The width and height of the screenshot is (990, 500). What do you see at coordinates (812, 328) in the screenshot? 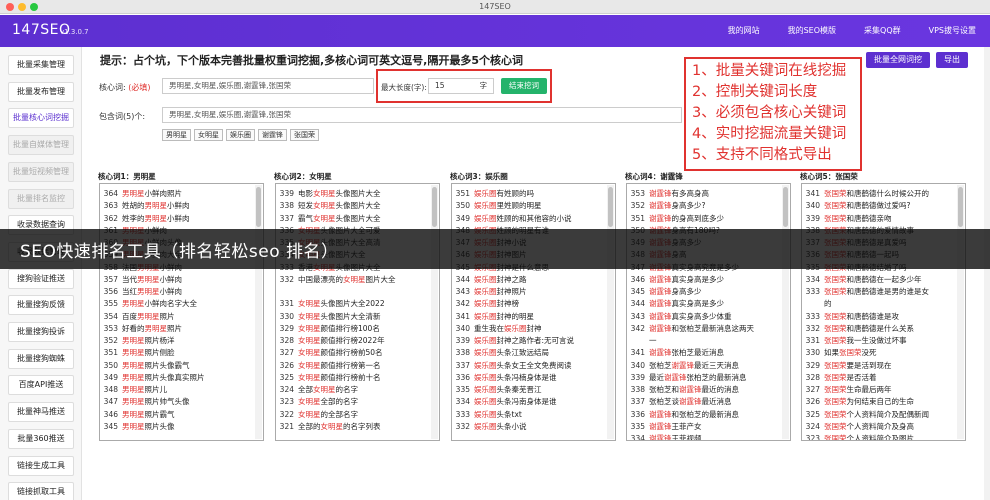
I see `item-count: 332` at bounding box center [812, 328].